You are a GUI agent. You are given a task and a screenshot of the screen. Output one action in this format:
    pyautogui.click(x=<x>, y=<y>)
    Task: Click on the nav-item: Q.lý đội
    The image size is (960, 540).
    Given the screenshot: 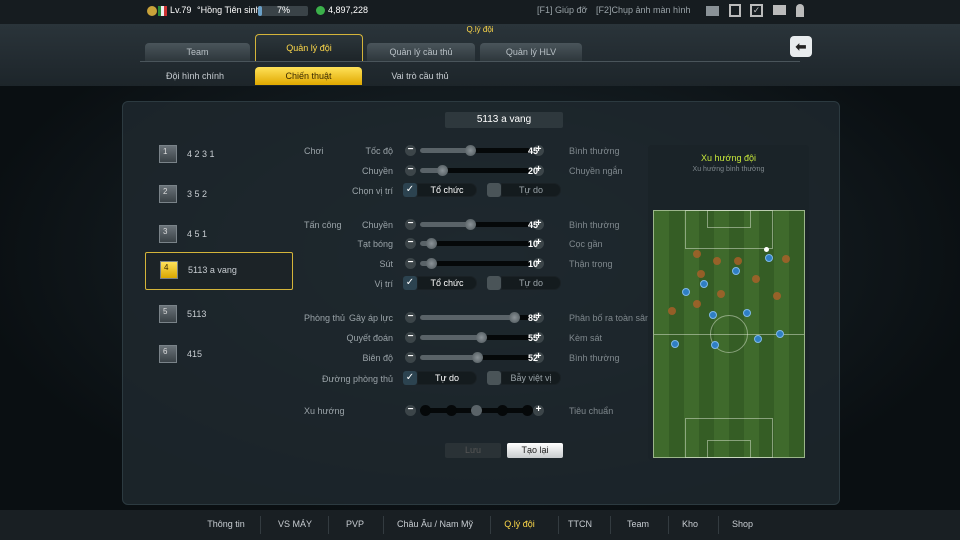 What is the action you would take?
    pyautogui.click(x=519, y=524)
    